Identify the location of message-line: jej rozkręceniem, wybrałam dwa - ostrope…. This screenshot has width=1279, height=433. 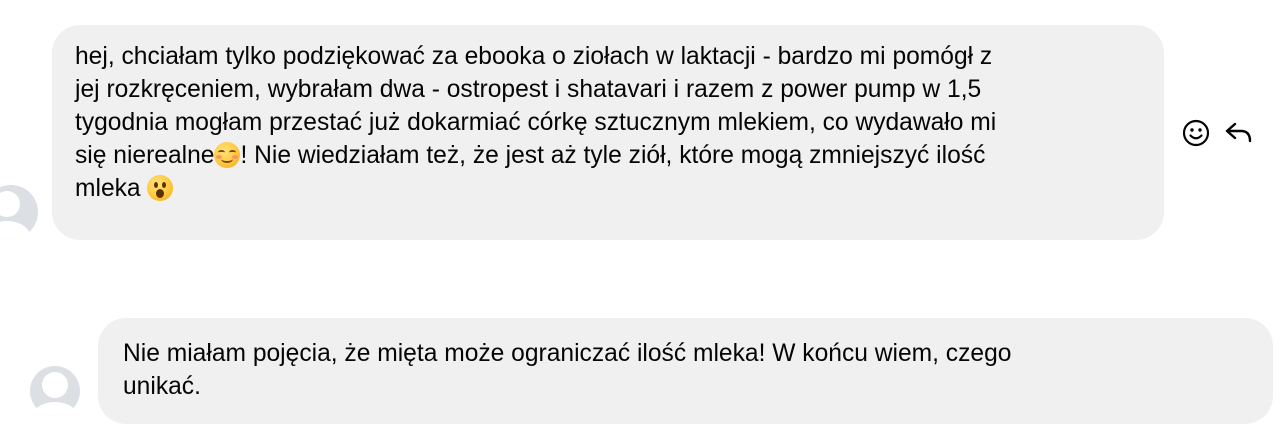
(528, 89).